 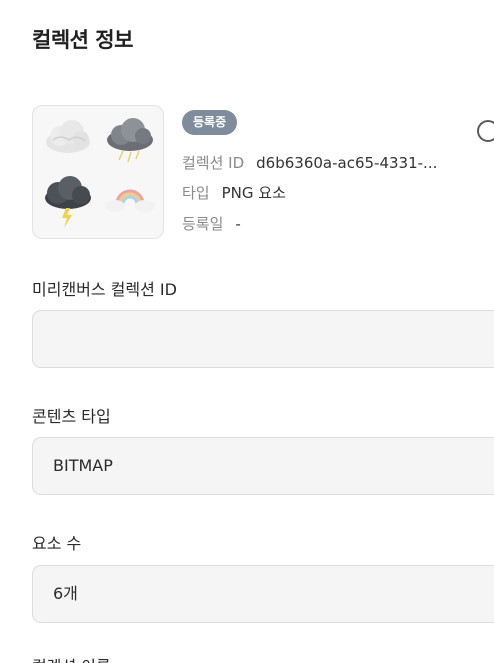 I want to click on content-type-field: BITMAP, so click(x=263, y=466).